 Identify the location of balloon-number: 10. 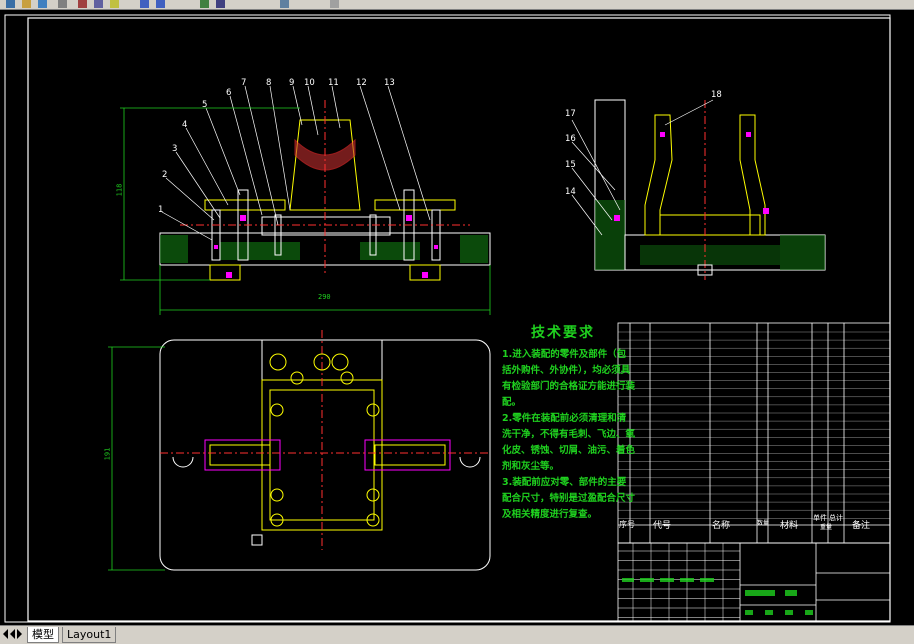
(309, 83).